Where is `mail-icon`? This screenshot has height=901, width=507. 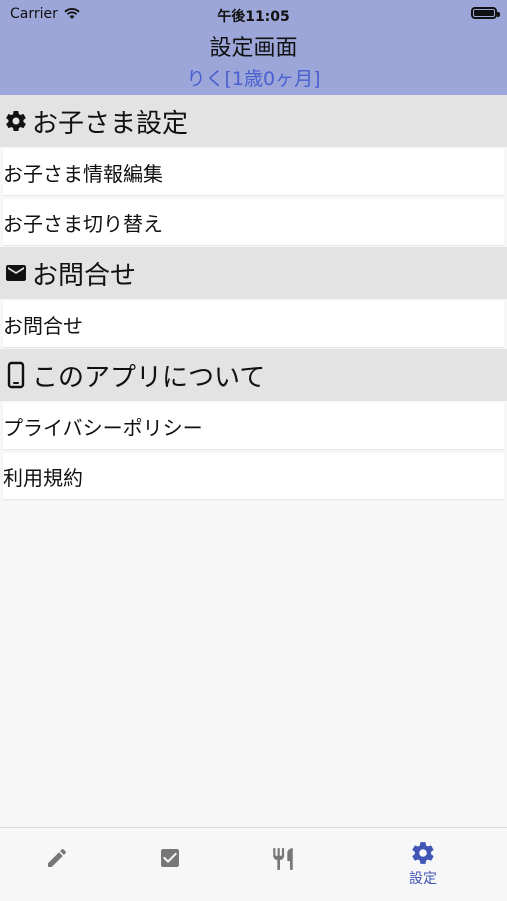 mail-icon is located at coordinates (16, 273).